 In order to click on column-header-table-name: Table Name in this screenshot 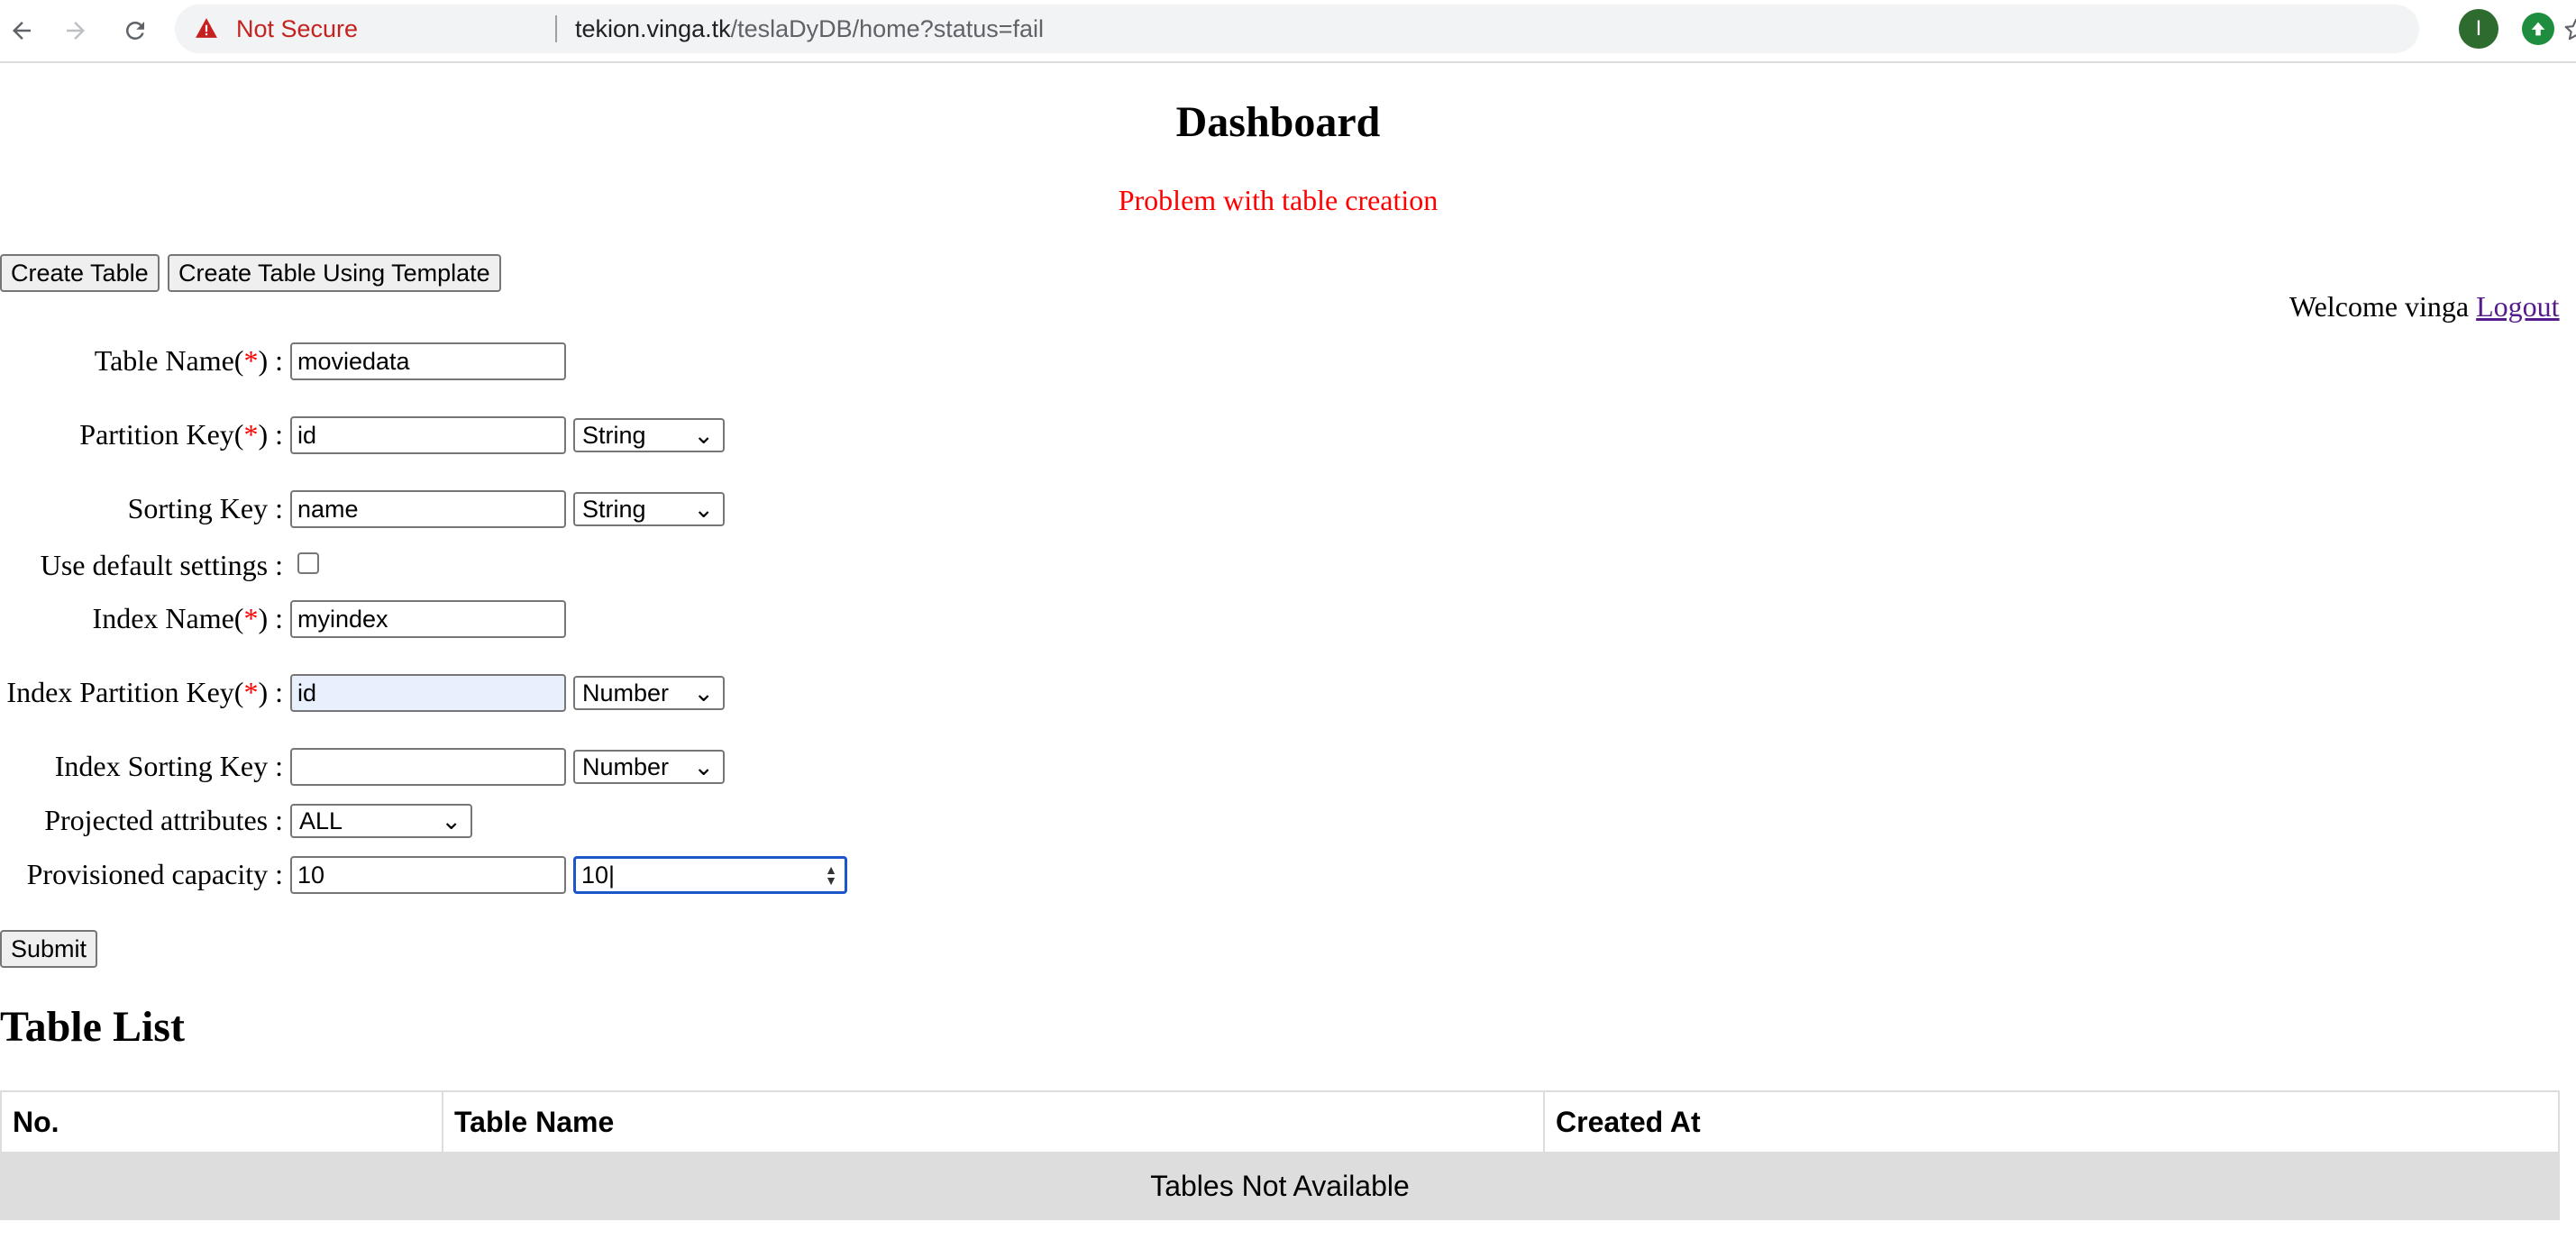, I will do `click(993, 1121)`.